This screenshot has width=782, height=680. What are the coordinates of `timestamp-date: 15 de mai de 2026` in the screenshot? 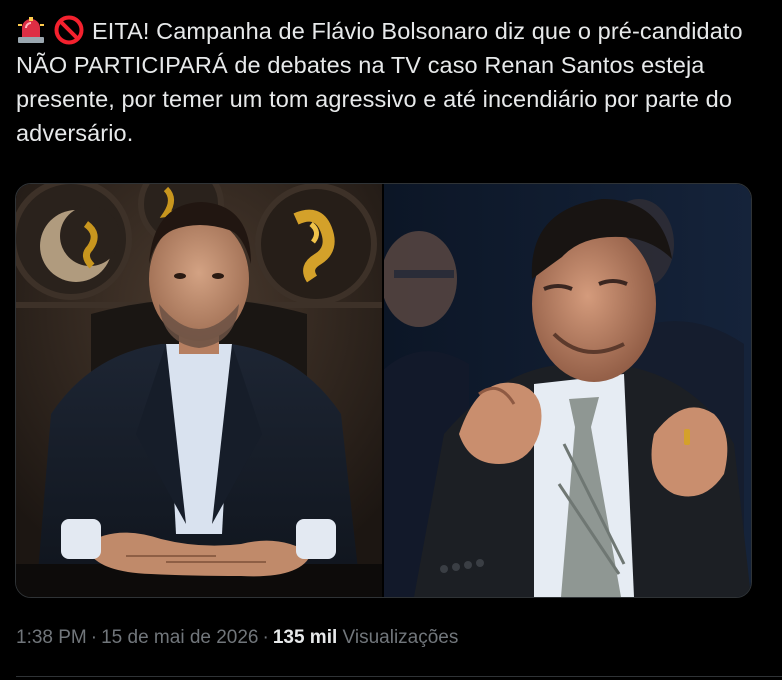 It's located at (179, 637).